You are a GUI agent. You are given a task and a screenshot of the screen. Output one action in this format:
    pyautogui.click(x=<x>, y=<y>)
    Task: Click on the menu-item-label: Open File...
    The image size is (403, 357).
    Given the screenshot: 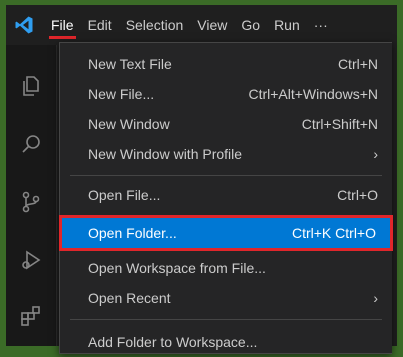 What is the action you would take?
    pyautogui.click(x=124, y=195)
    